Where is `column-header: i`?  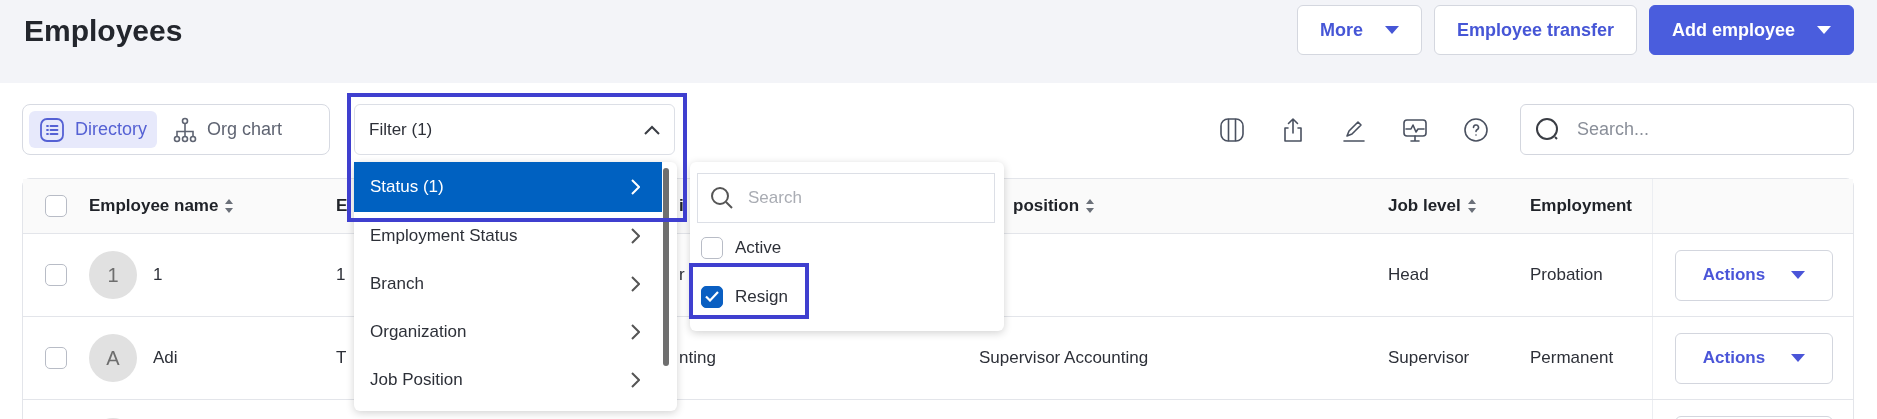
column-header: i is located at coordinates (681, 206).